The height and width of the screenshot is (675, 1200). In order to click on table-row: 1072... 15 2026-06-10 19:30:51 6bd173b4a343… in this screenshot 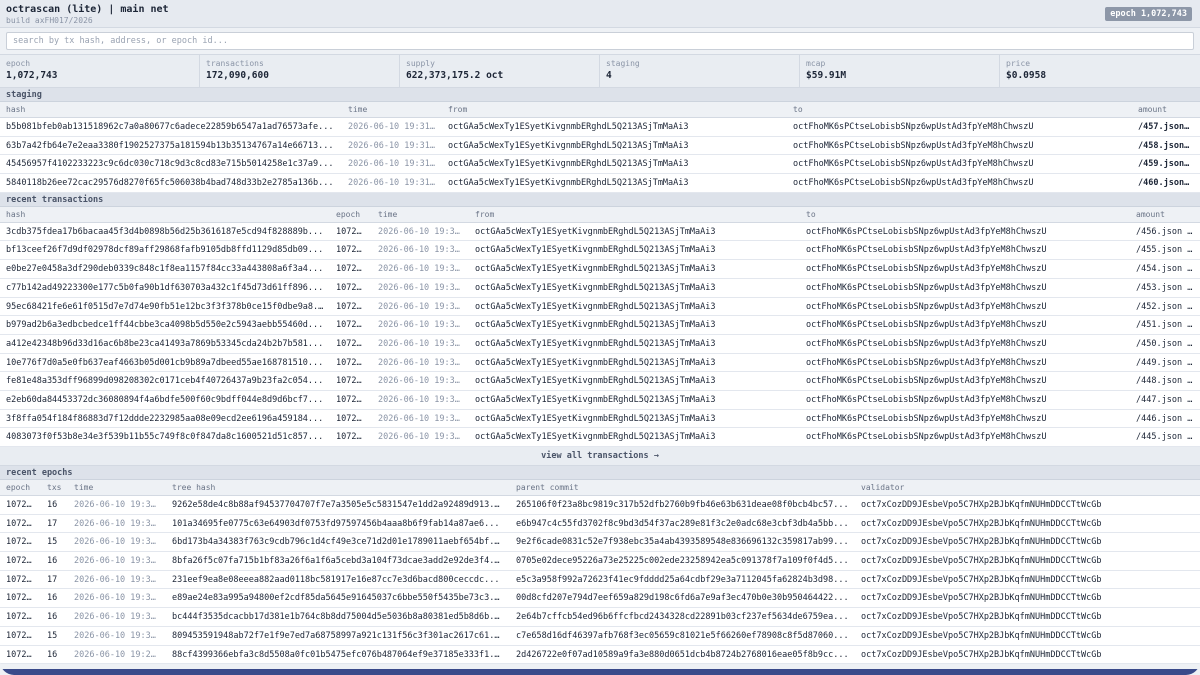, I will do `click(600, 543)`.